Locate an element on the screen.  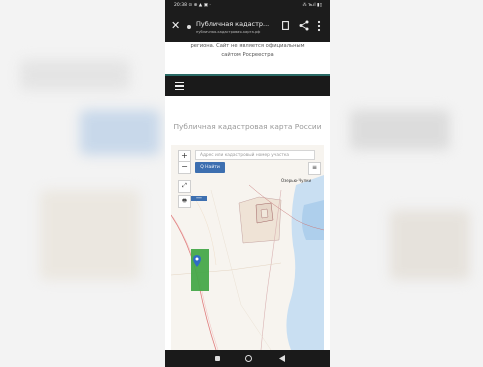
tab-url: публичная-кадастровая-карта.рф is located at coordinates (228, 32).